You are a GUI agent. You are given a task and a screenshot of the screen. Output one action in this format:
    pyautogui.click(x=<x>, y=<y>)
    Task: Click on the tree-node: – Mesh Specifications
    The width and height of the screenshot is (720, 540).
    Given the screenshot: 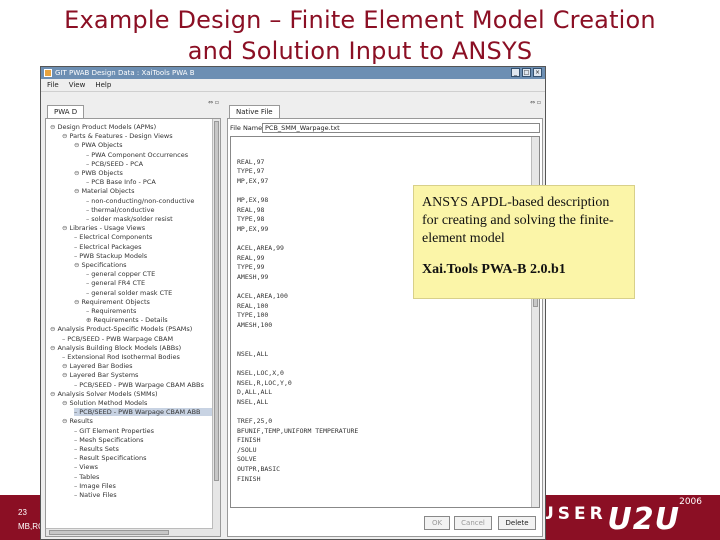 What is the action you would take?
    pyautogui.click(x=109, y=440)
    